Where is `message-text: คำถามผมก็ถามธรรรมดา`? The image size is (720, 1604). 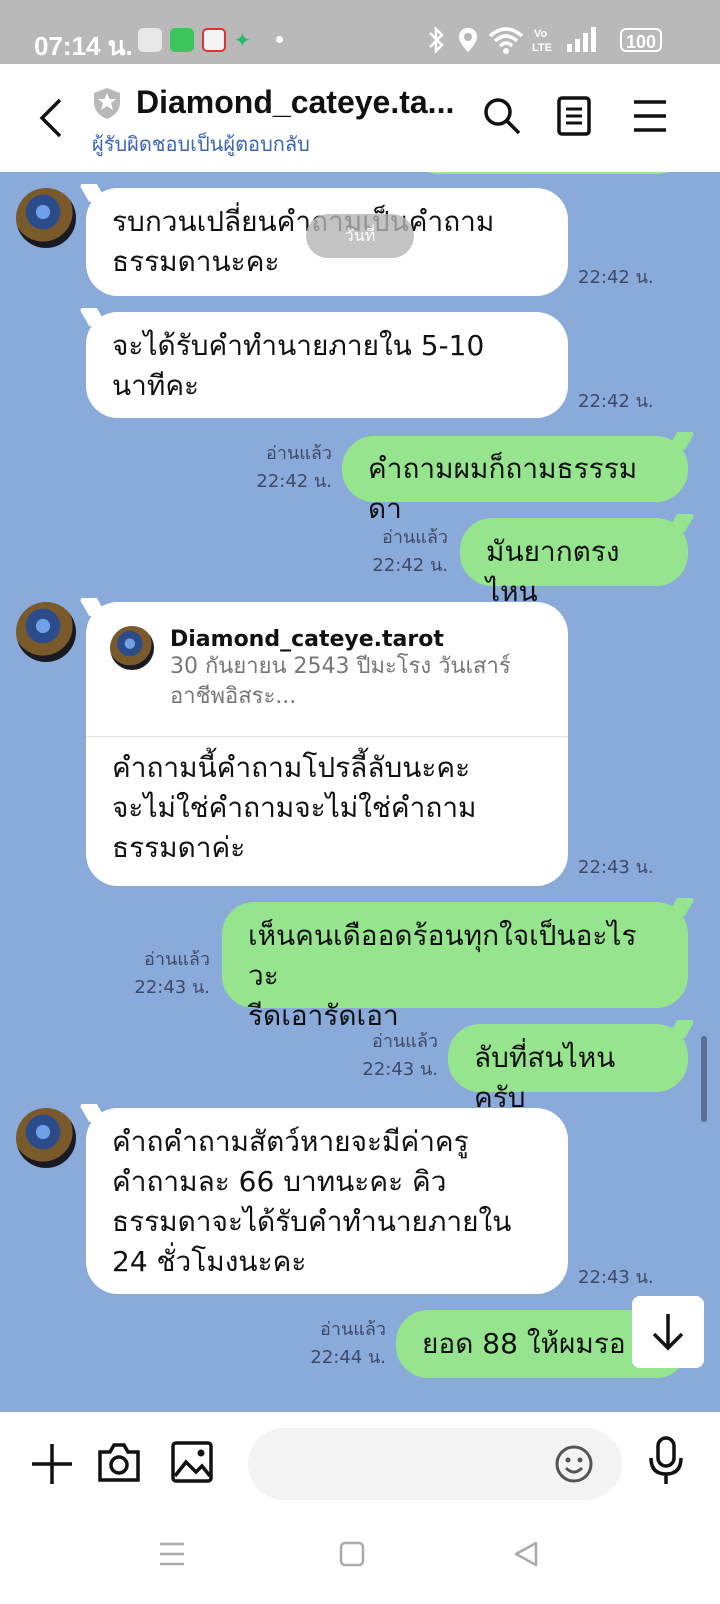
message-text: คำถามผมก็ถามธรรรมดา is located at coordinates (503, 488).